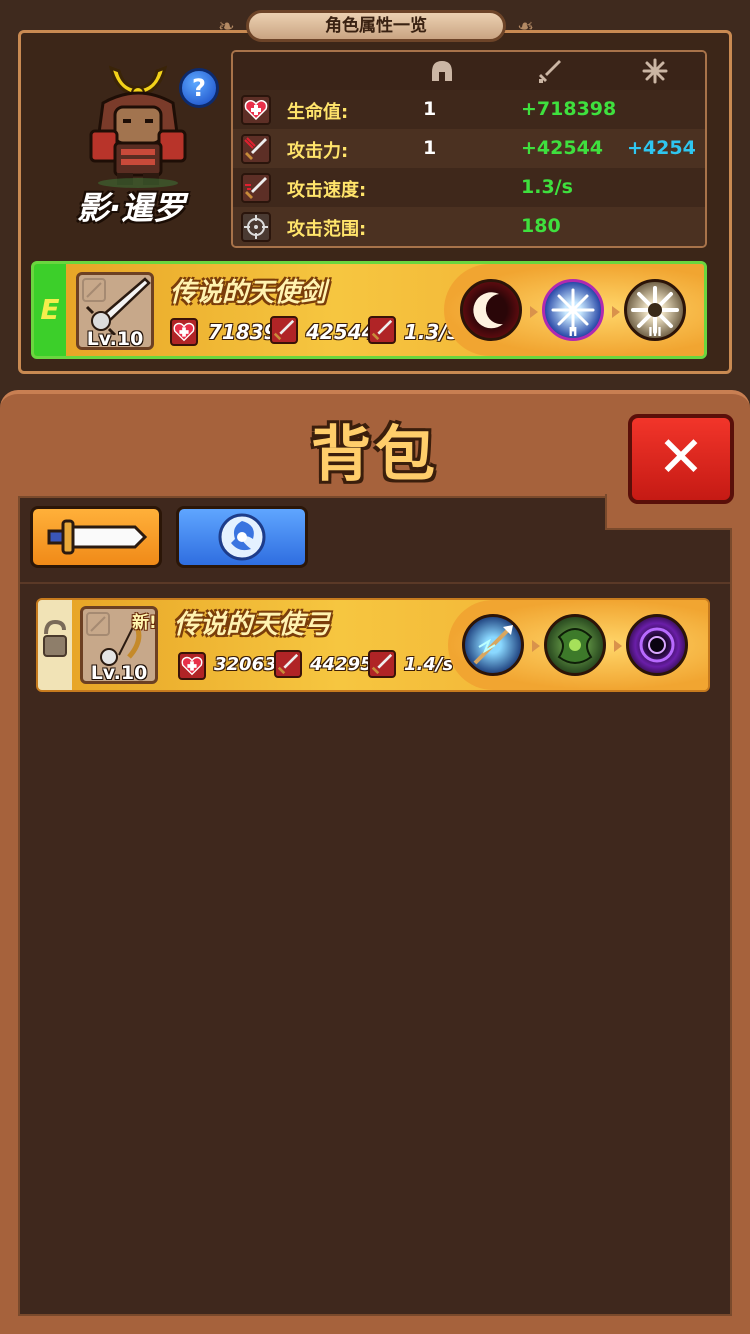 The width and height of the screenshot is (750, 1334). I want to click on stat-row-range: 攻击范围: 180, so click(469, 226).